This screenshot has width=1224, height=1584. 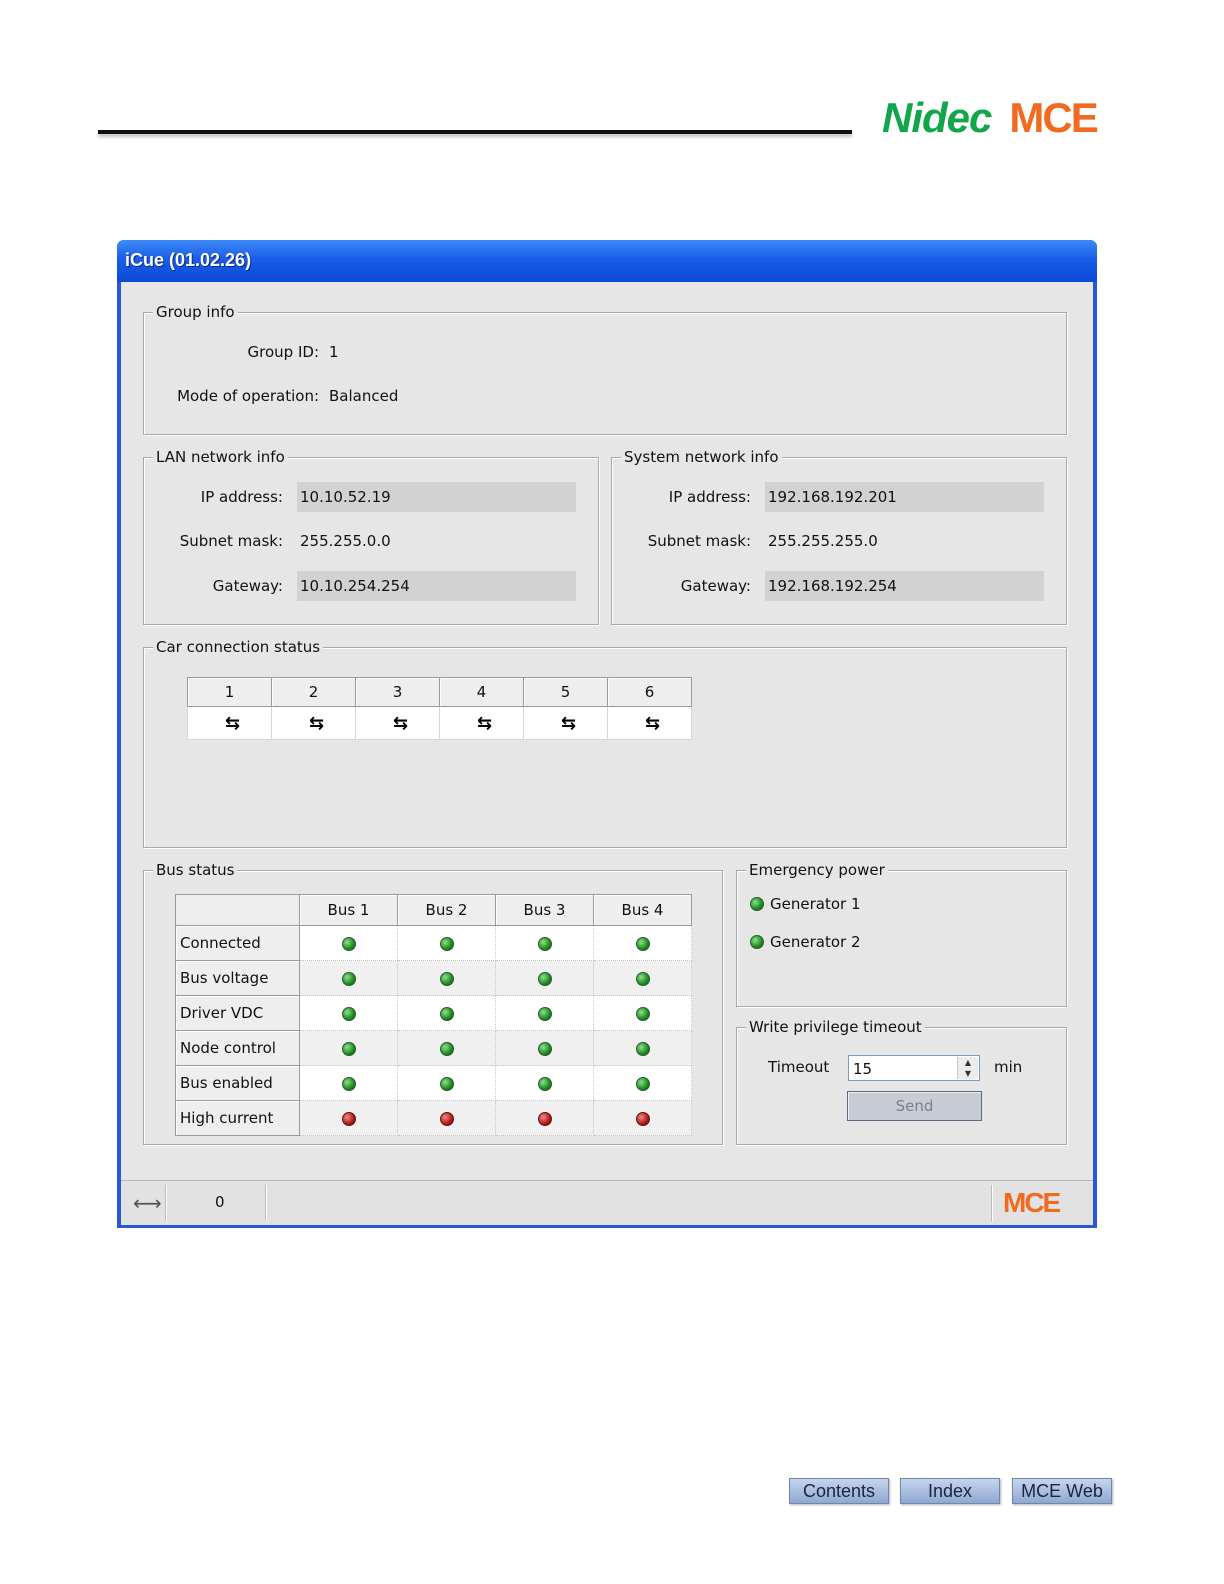 I want to click on mce-web-button: MCE Web, so click(x=1062, y=1491).